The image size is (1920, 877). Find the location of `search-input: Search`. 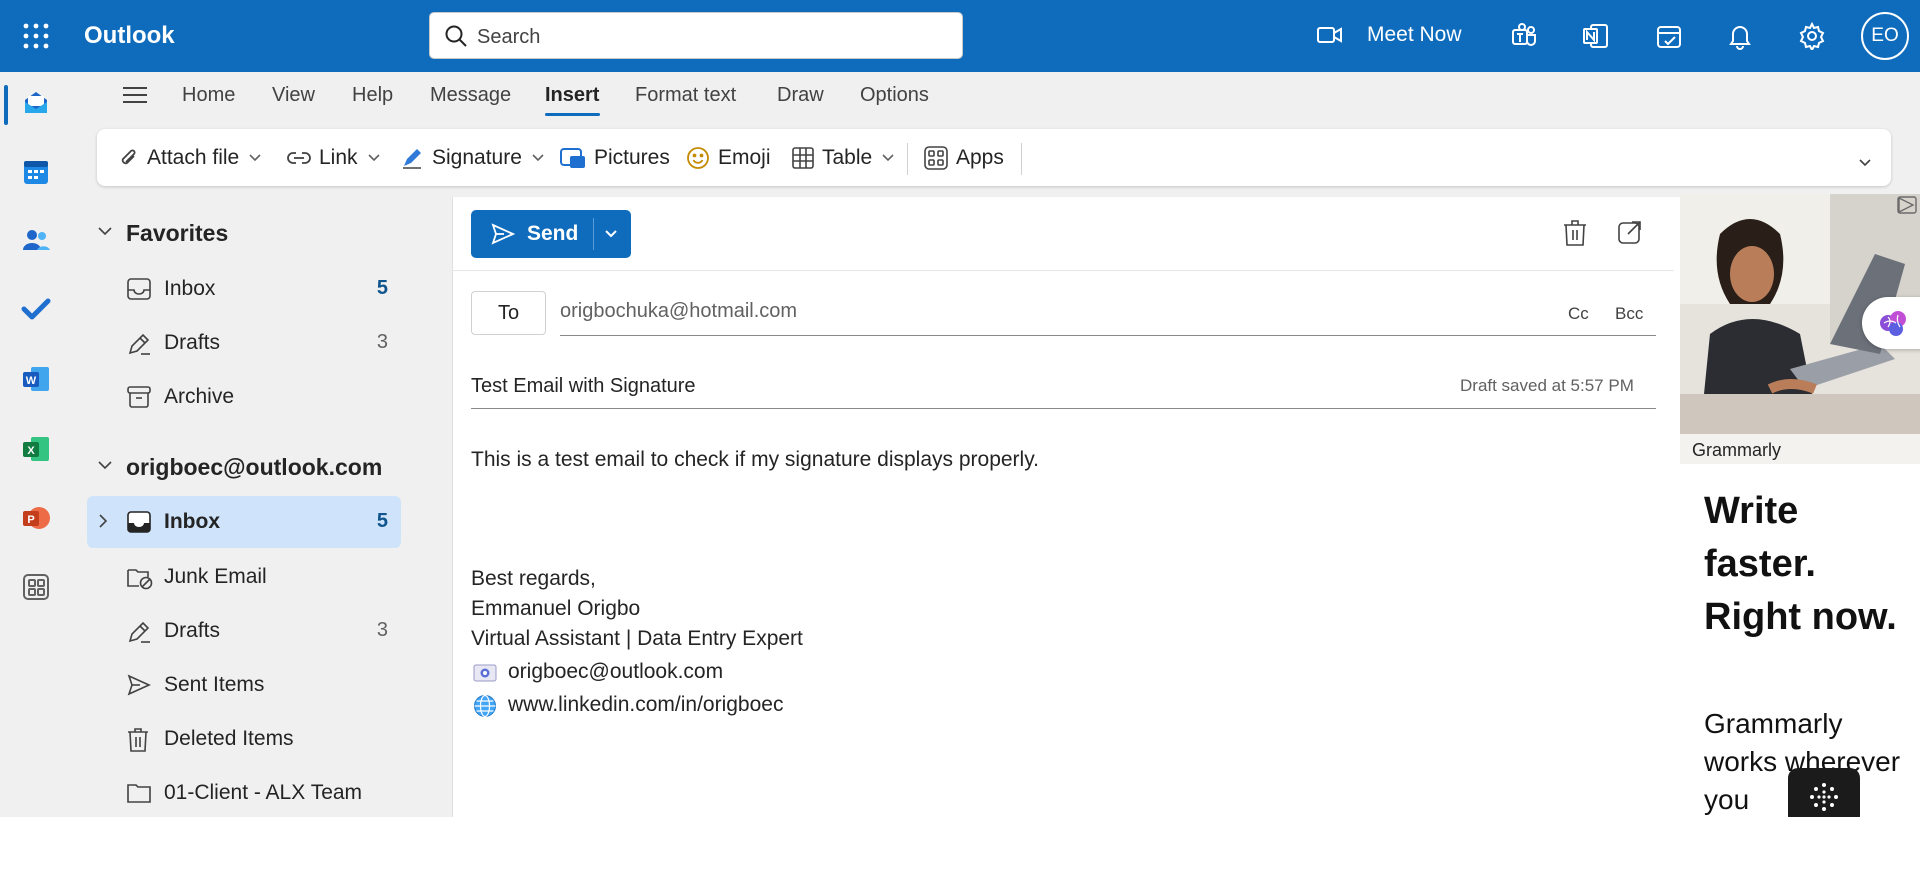

search-input: Search is located at coordinates (696, 35).